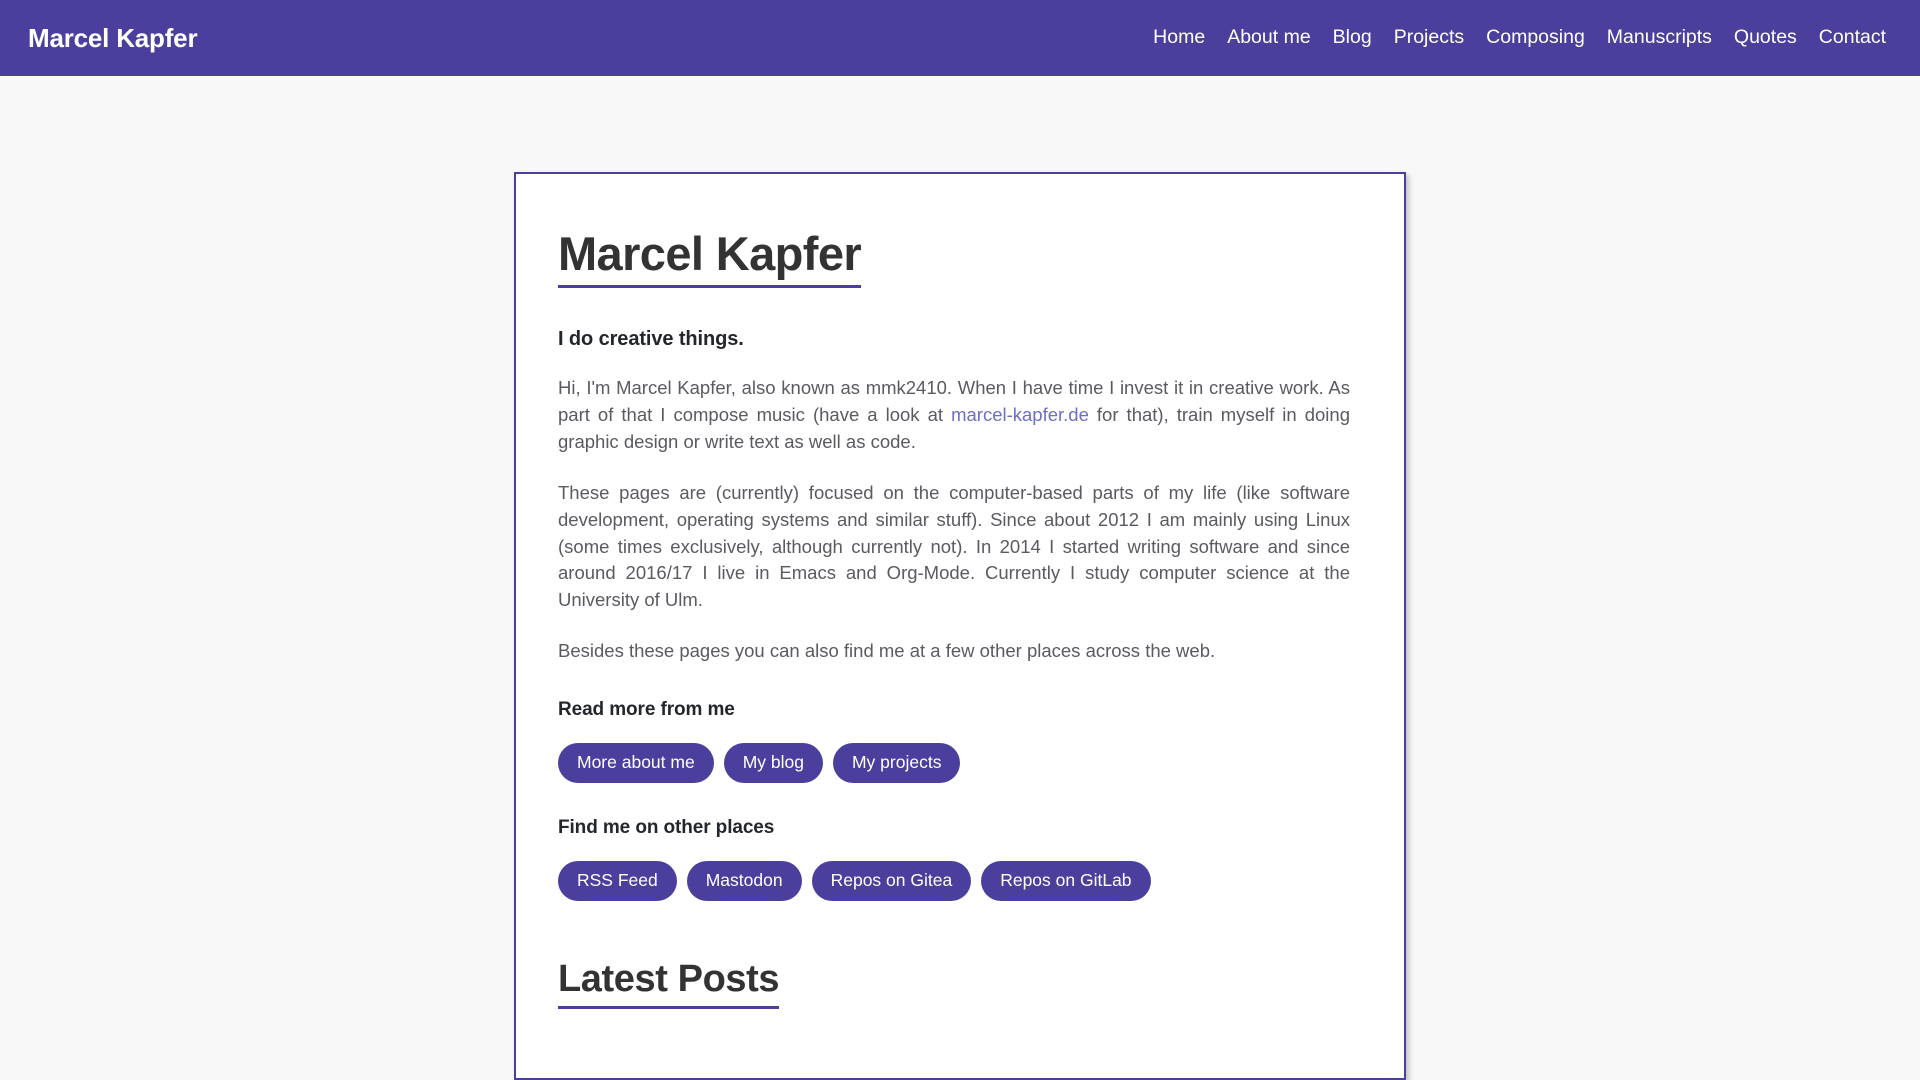  What do you see at coordinates (669, 983) in the screenshot?
I see `latest-posts-heading: Latest Posts` at bounding box center [669, 983].